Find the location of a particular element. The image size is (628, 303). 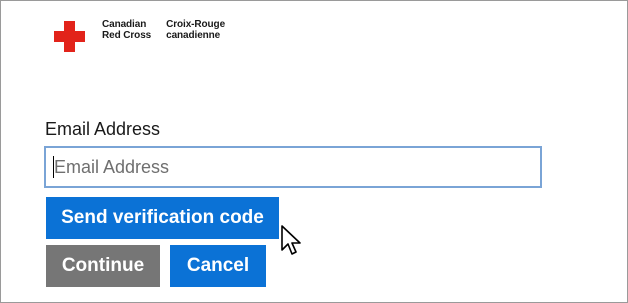

red-cross-icon is located at coordinates (69, 36).